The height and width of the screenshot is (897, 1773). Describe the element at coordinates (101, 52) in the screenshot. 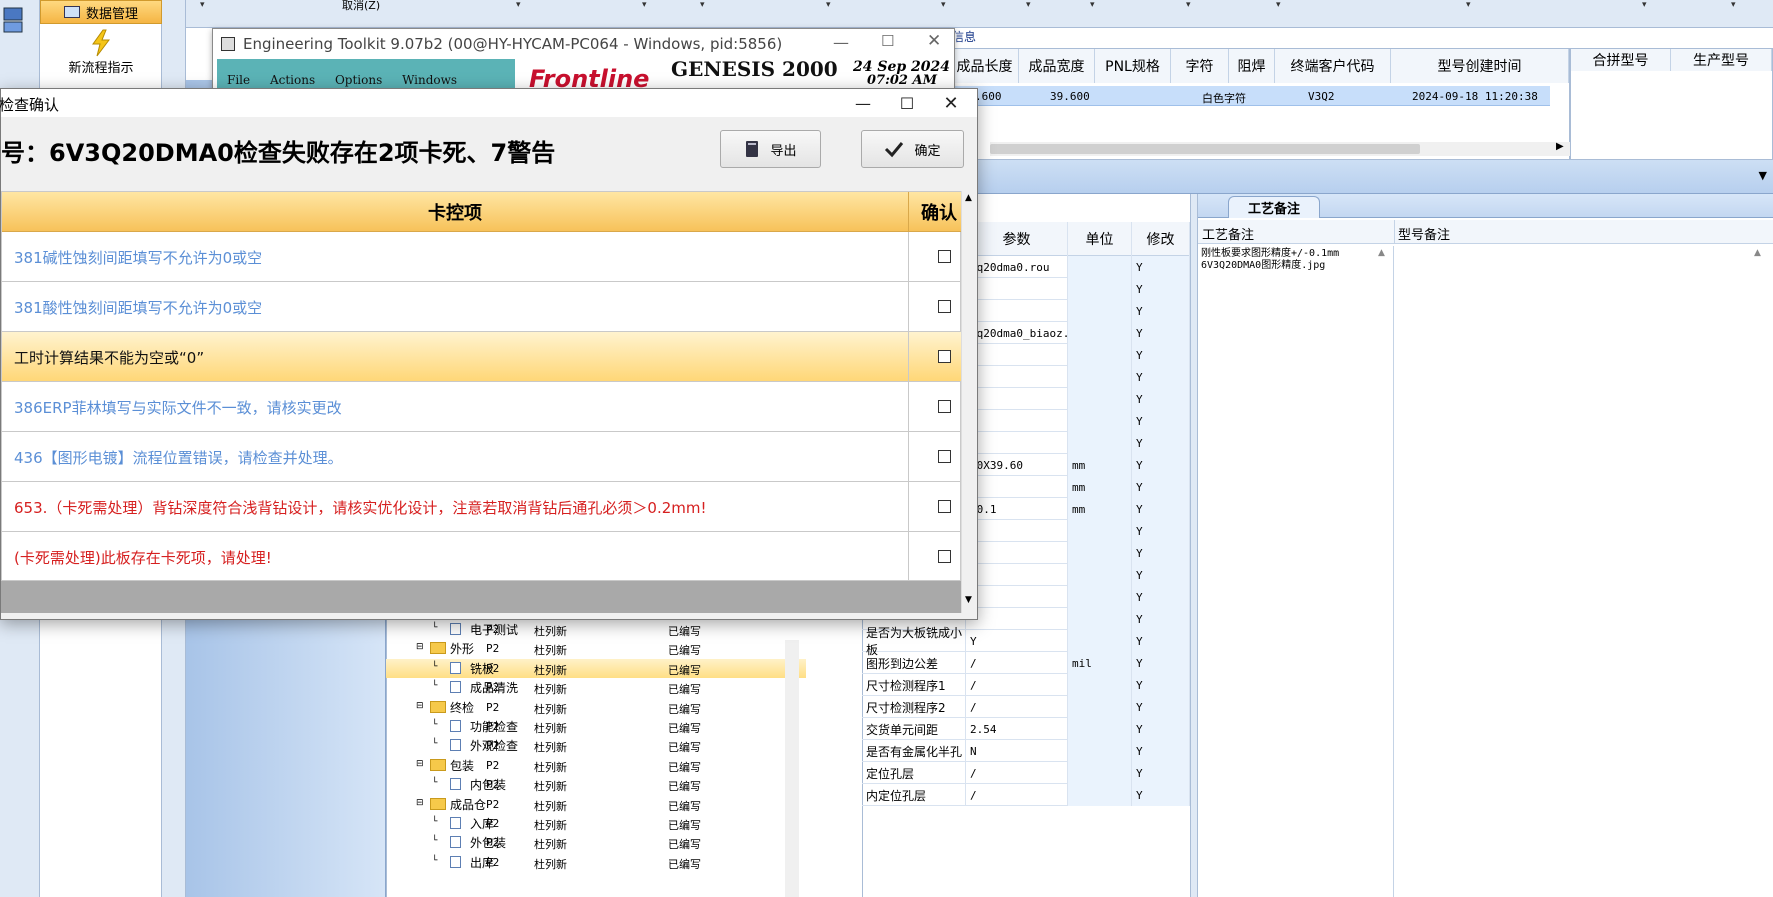

I see `nav-new-flow: 新流程指示` at that location.